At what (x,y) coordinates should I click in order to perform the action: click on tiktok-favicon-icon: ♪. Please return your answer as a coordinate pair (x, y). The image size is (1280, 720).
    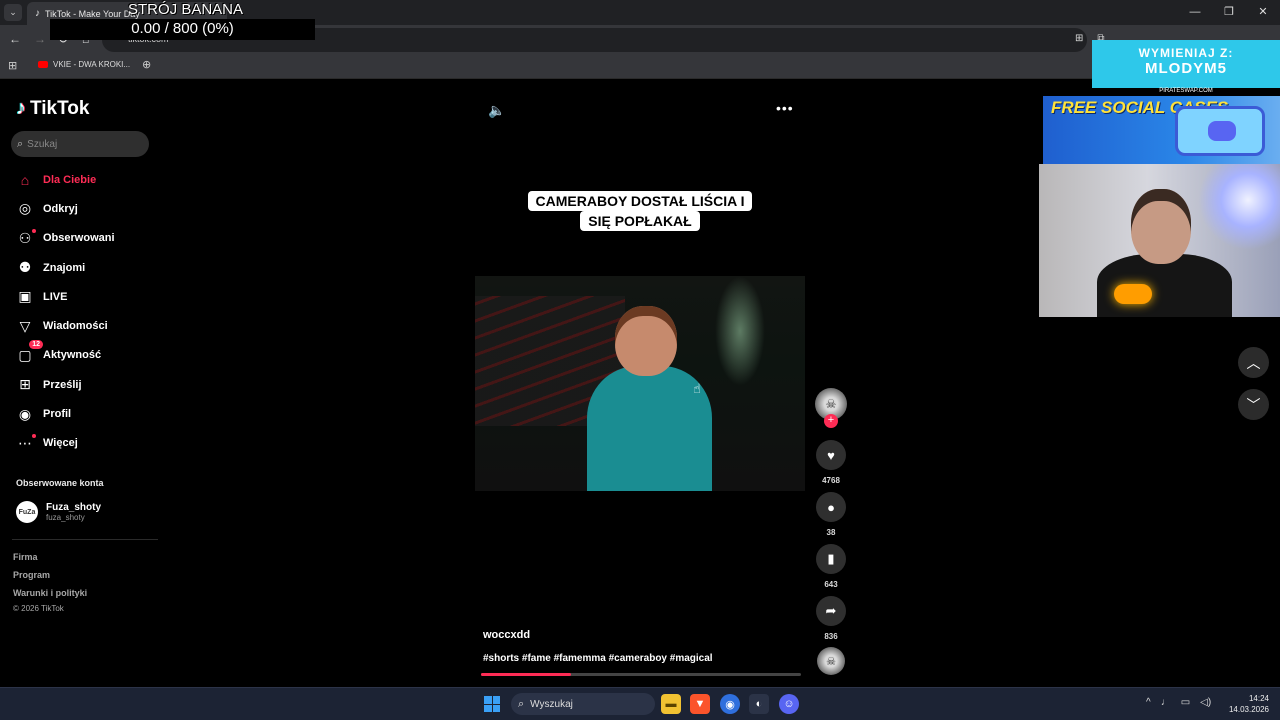
    Looking at the image, I should click on (37, 13).